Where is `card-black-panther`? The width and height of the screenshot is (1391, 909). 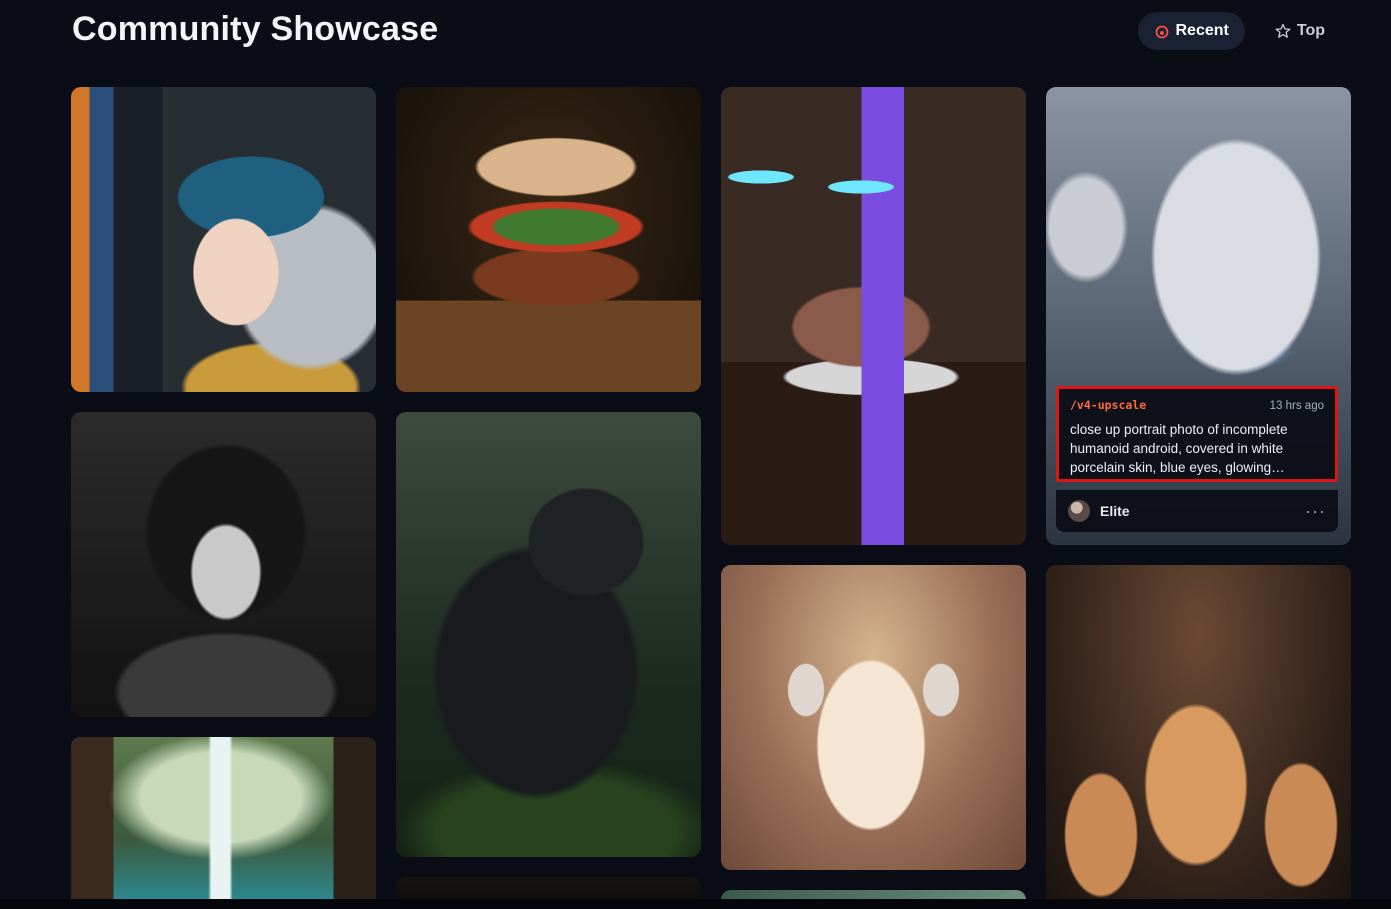 card-black-panther is located at coordinates (548, 634).